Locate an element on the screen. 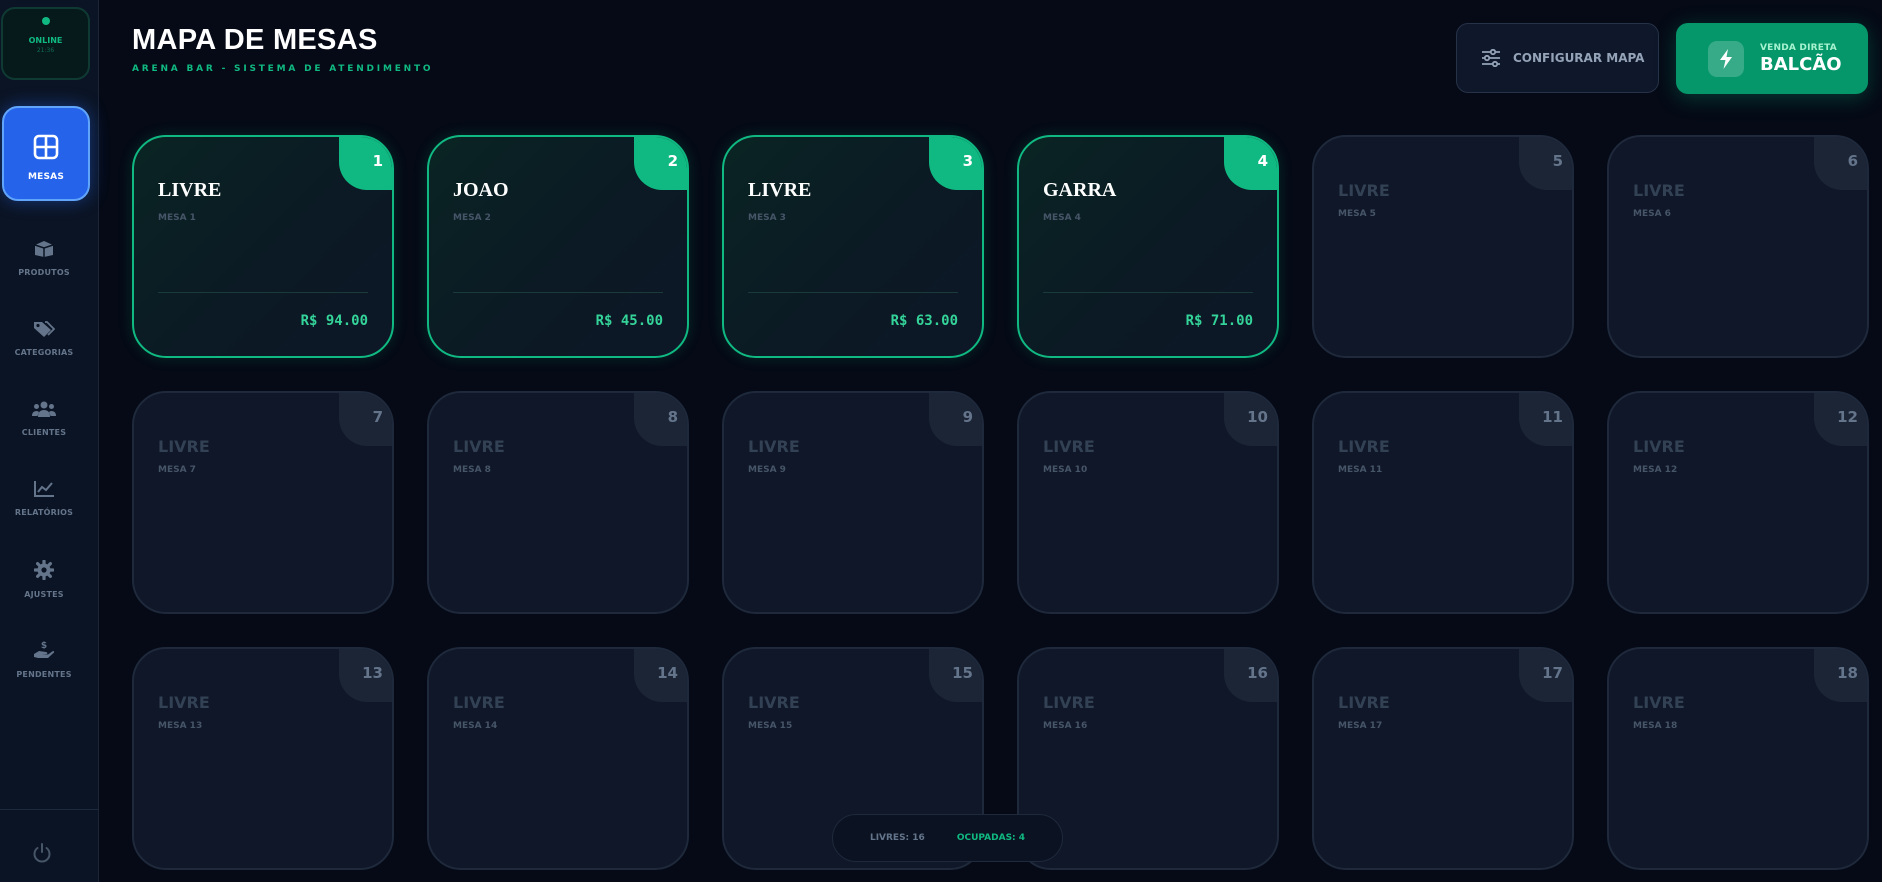 This screenshot has width=1882, height=882. table-card: 8 LIVRE MESA 8 is located at coordinates (558, 502).